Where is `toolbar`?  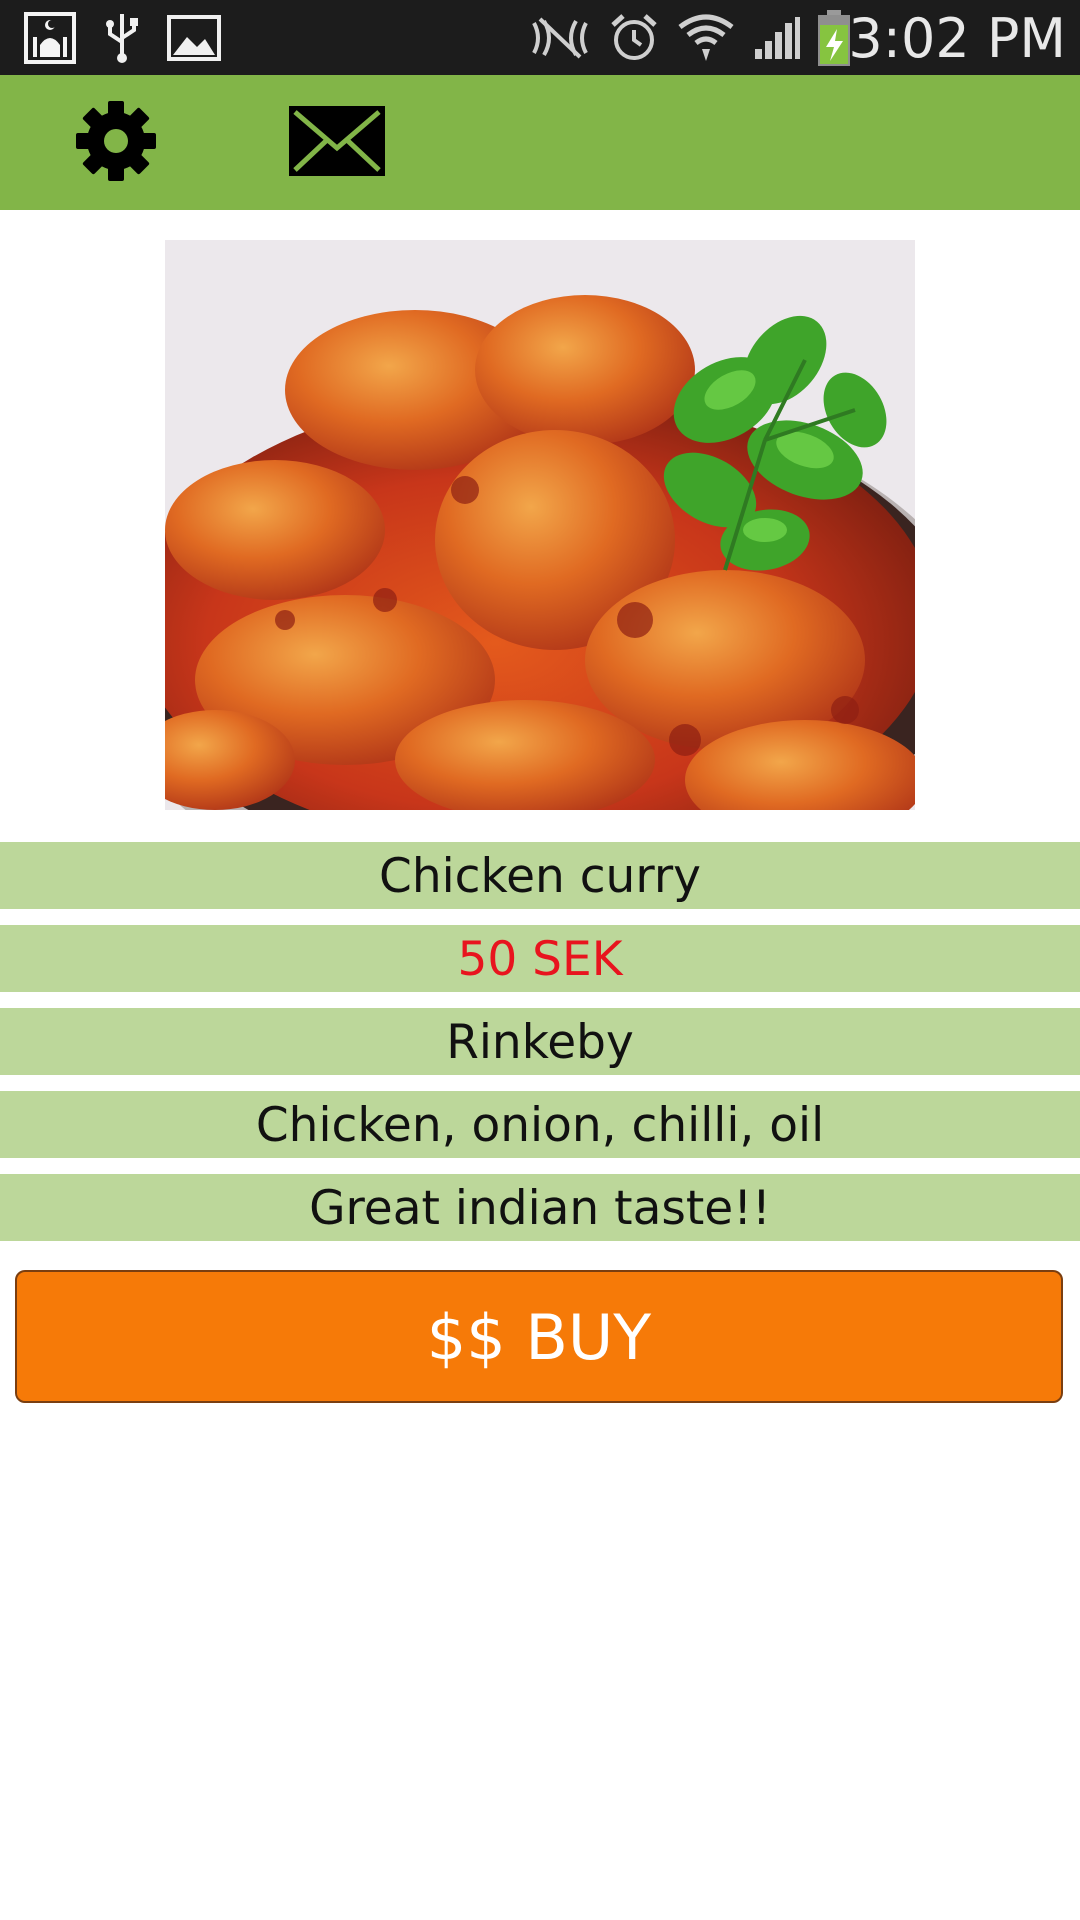 toolbar is located at coordinates (540, 142).